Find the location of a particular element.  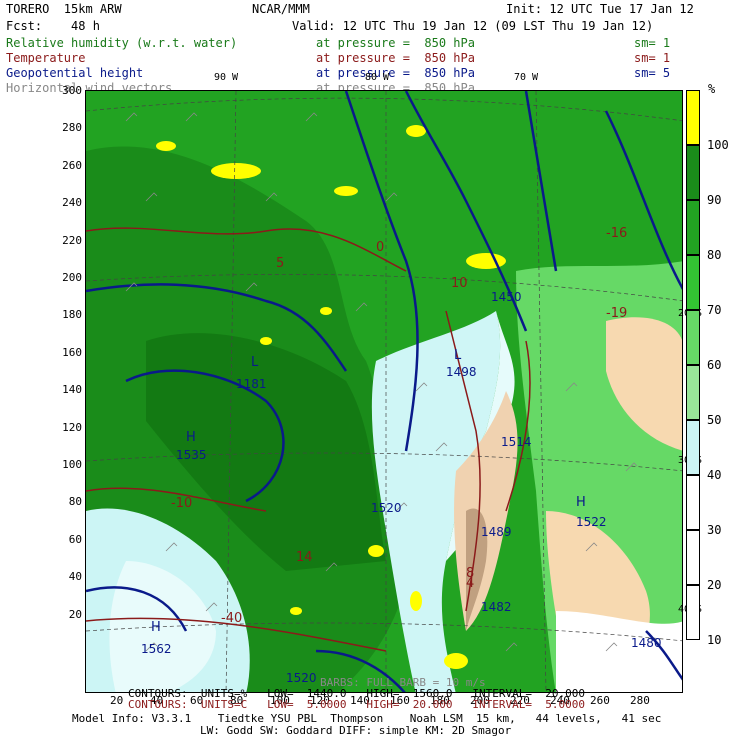

org-label: NCAR/MMM is located at coordinates (281, 9).